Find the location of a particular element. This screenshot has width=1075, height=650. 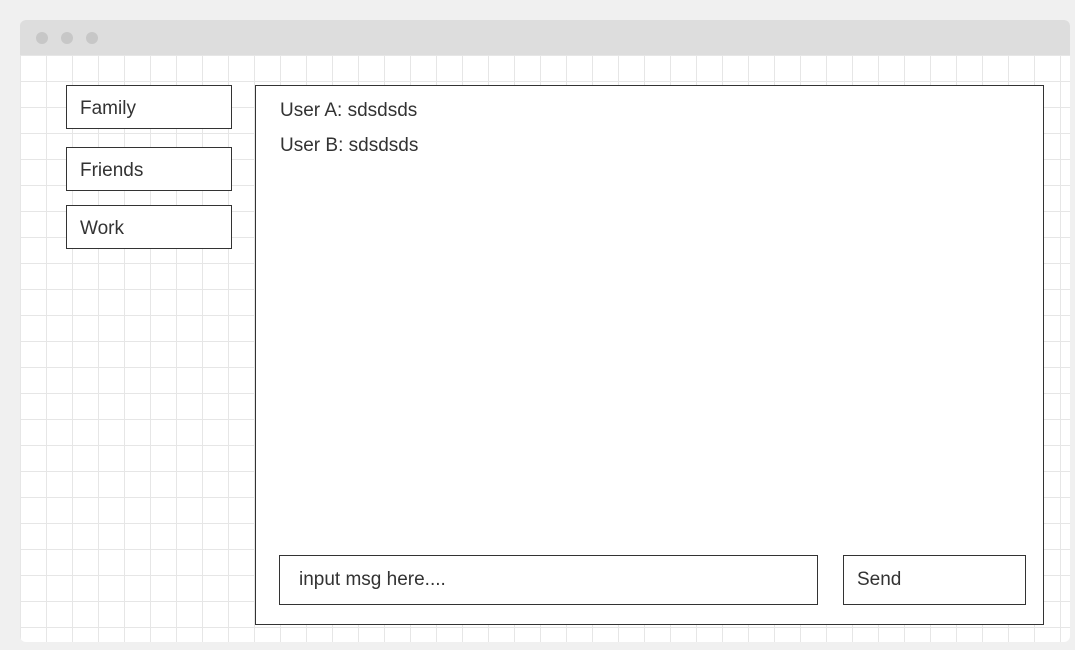

message-input is located at coordinates (548, 580).